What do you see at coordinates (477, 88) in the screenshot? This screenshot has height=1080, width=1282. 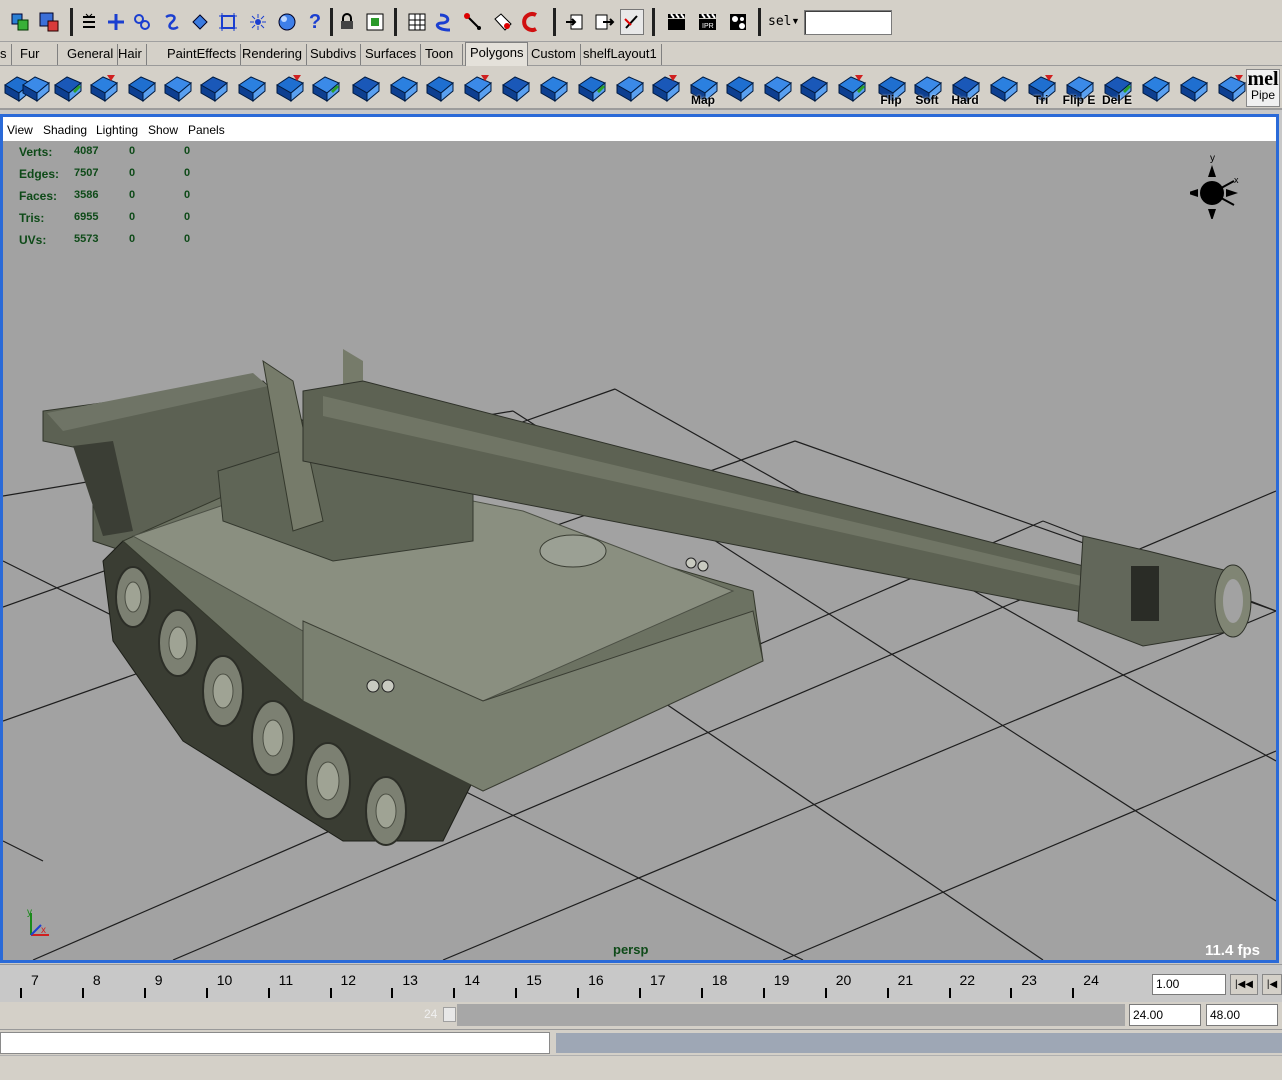 I see `extrude-face-icon` at bounding box center [477, 88].